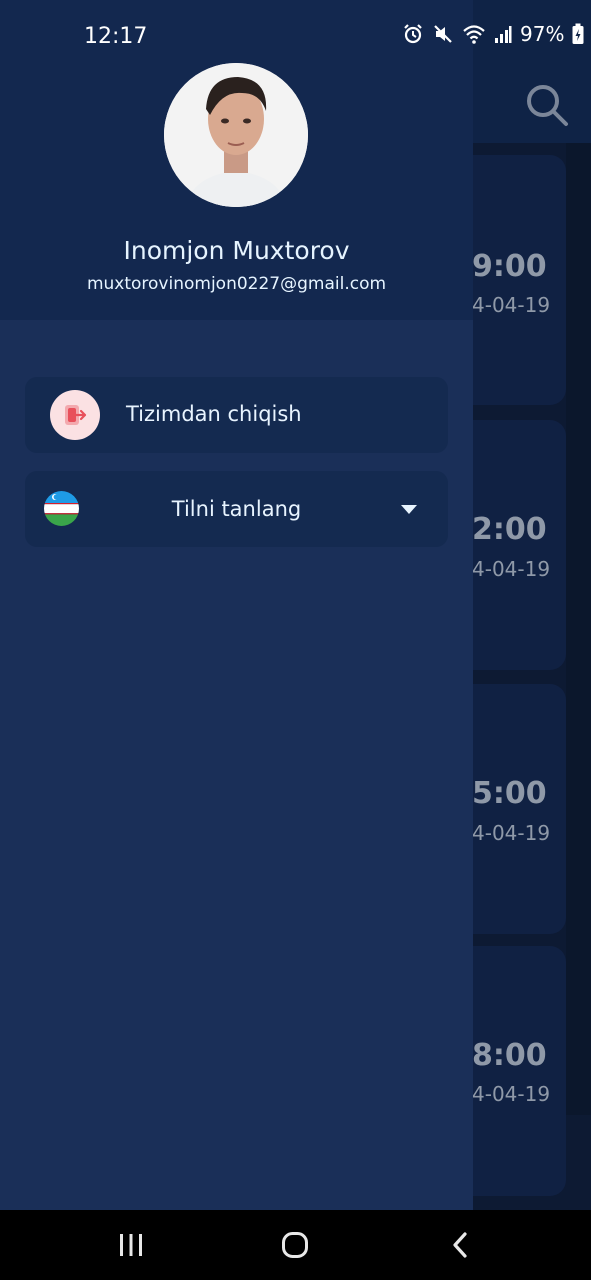 This screenshot has width=591, height=1280. I want to click on background-card-time: 8:00, so click(509, 1055).